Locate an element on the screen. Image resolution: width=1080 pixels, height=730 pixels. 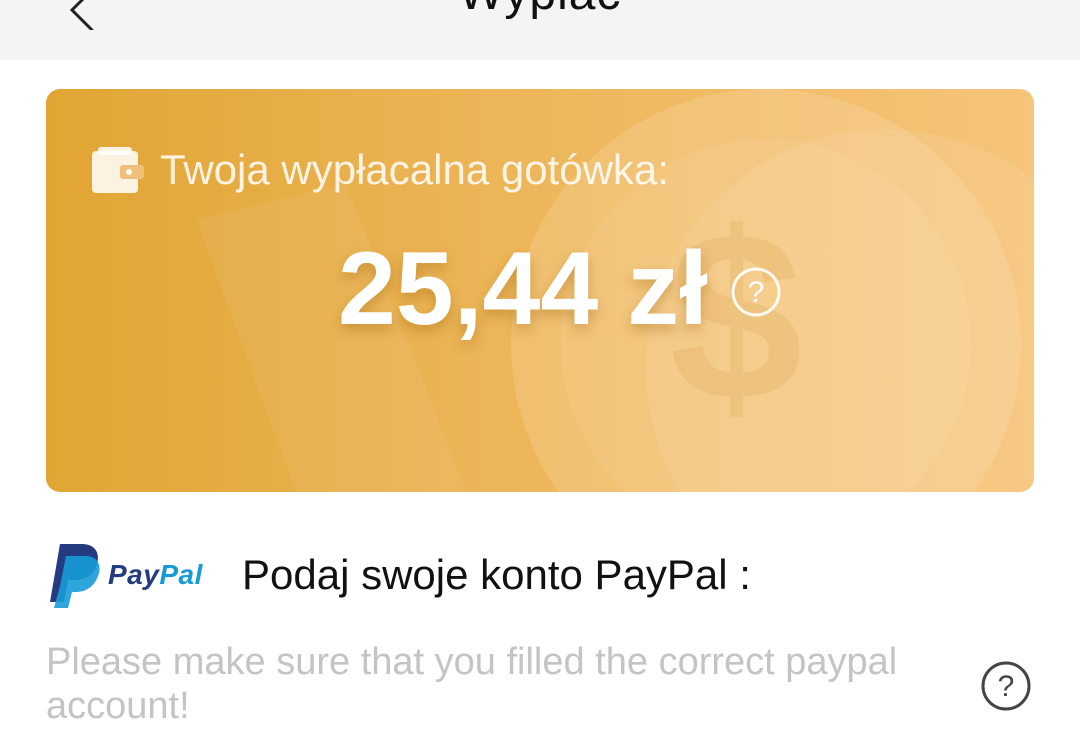
balance-label: Twoja wypłacalna gotówka: is located at coordinates (414, 169).